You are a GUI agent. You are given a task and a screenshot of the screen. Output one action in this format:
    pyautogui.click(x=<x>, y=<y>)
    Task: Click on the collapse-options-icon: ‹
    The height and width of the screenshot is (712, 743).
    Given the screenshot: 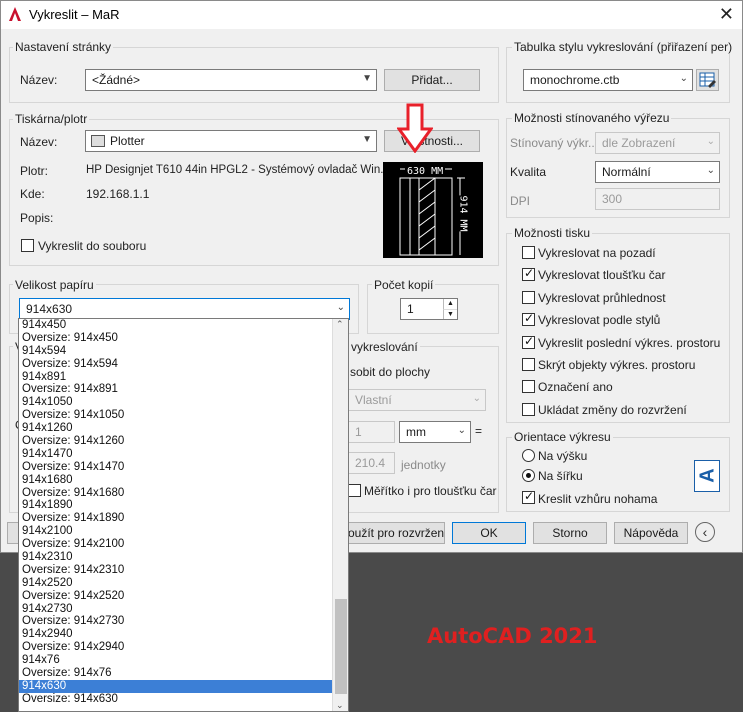 What is the action you would take?
    pyautogui.click(x=705, y=532)
    